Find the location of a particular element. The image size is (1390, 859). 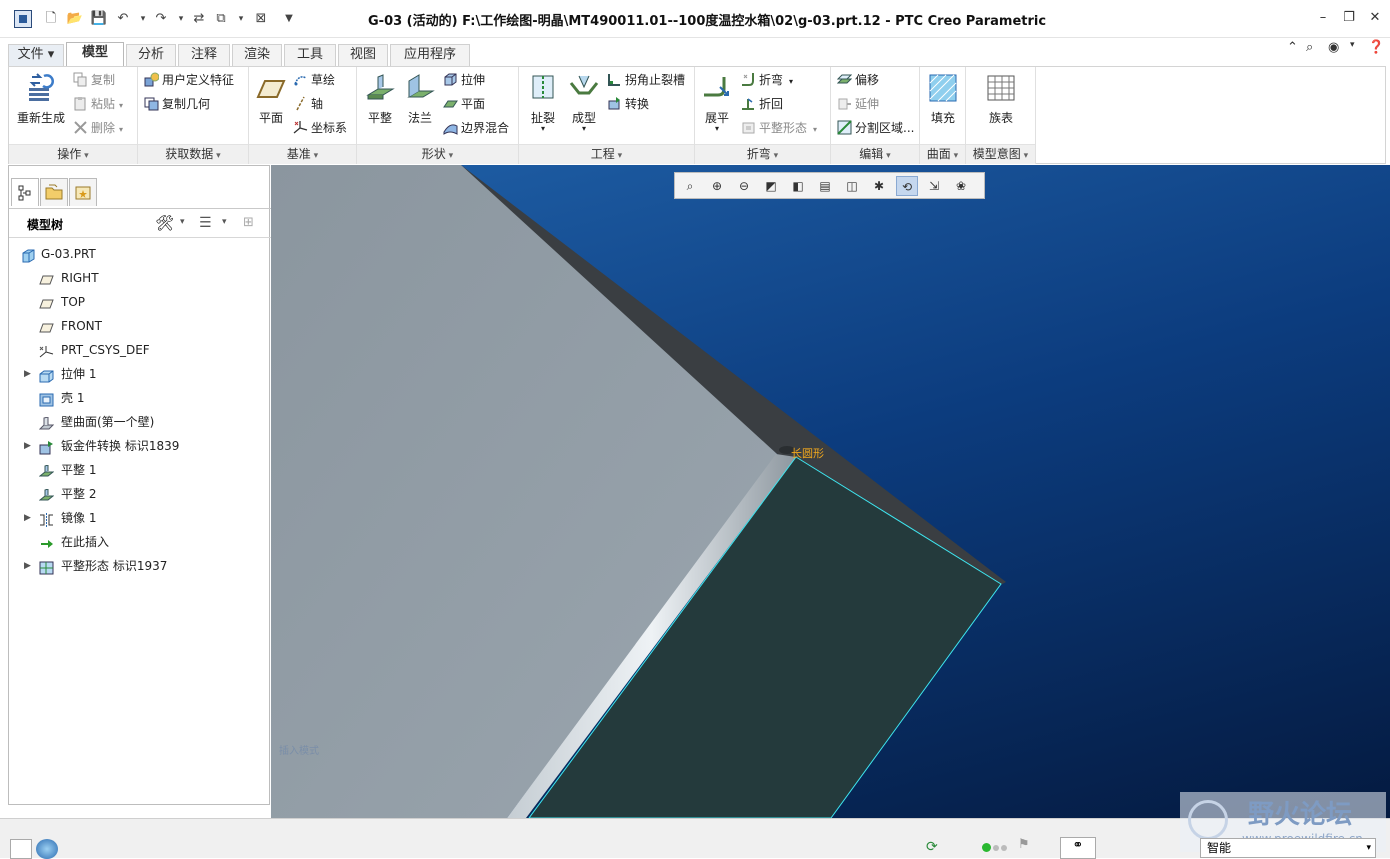

tree-item: 壁曲面(第一个壁) is located at coordinates (137, 422).